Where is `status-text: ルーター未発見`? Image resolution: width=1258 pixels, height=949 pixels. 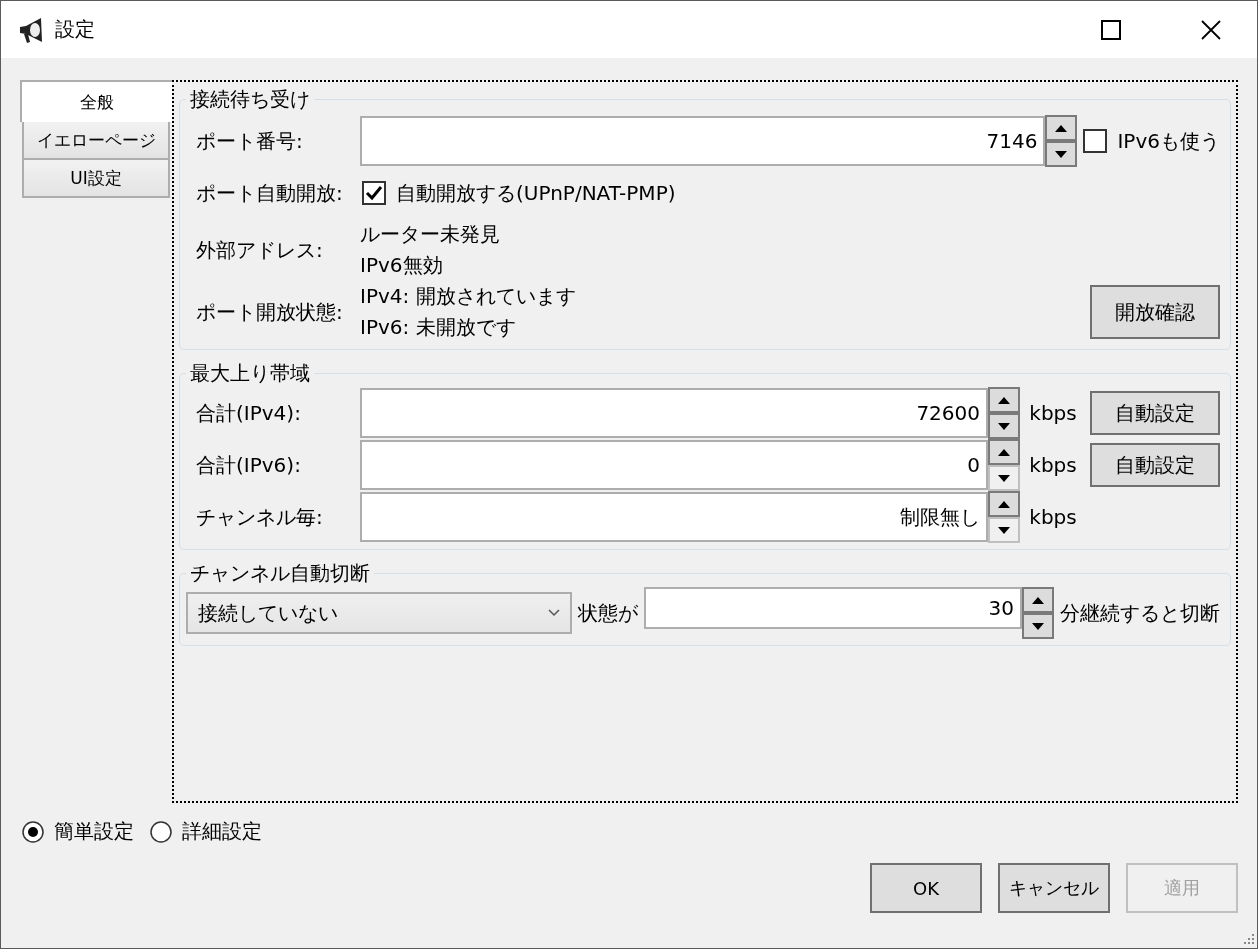 status-text: ルーター未発見 is located at coordinates (430, 234).